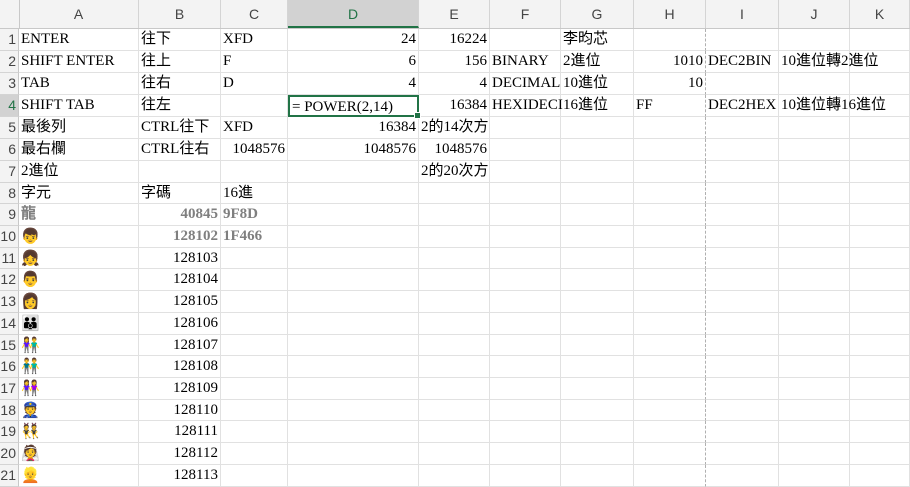  I want to click on cell-c6: 1048576, so click(254, 150).